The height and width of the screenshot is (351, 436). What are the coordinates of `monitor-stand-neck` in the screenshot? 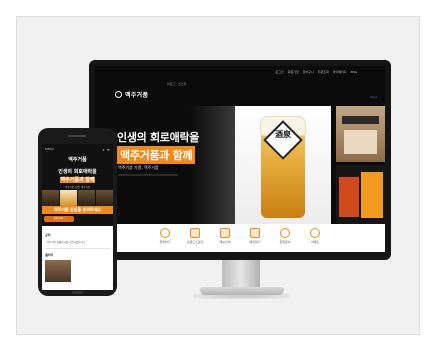 It's located at (241, 275).